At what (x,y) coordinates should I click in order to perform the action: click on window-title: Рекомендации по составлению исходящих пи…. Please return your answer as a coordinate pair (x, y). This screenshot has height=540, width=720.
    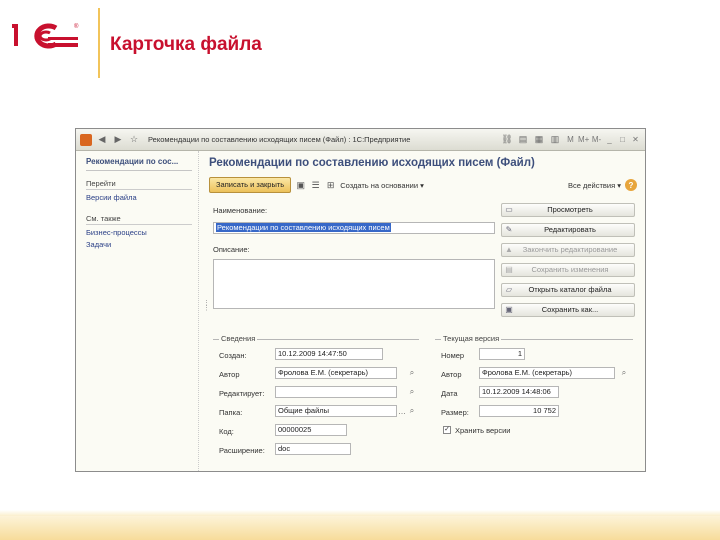
    Looking at the image, I should click on (279, 139).